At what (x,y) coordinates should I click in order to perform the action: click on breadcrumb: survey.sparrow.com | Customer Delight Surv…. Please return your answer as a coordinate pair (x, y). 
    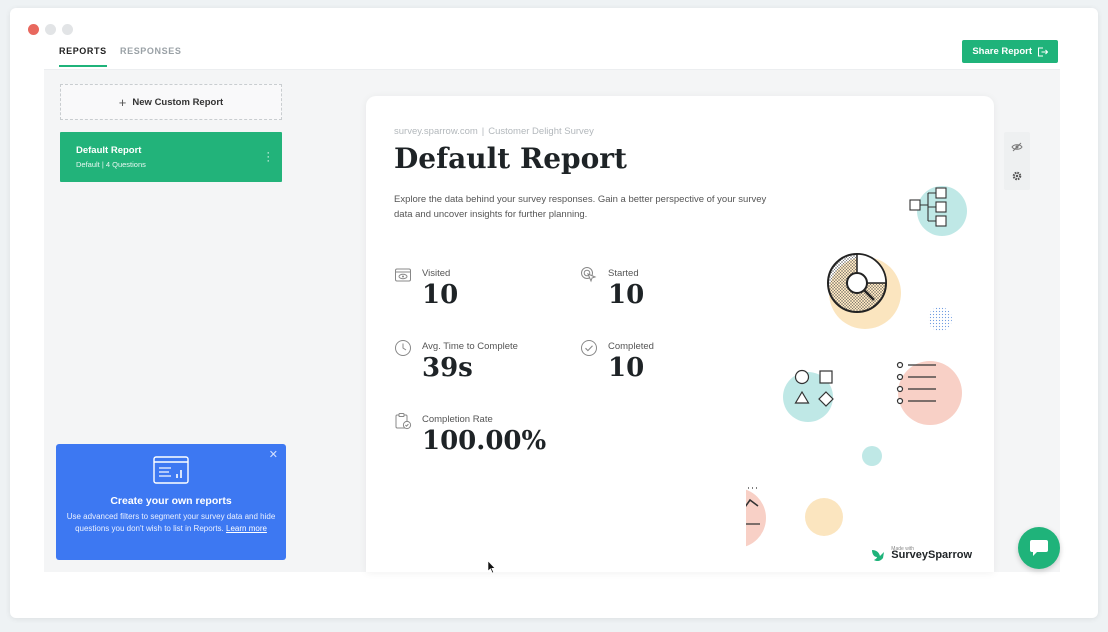
    Looking at the image, I should click on (494, 131).